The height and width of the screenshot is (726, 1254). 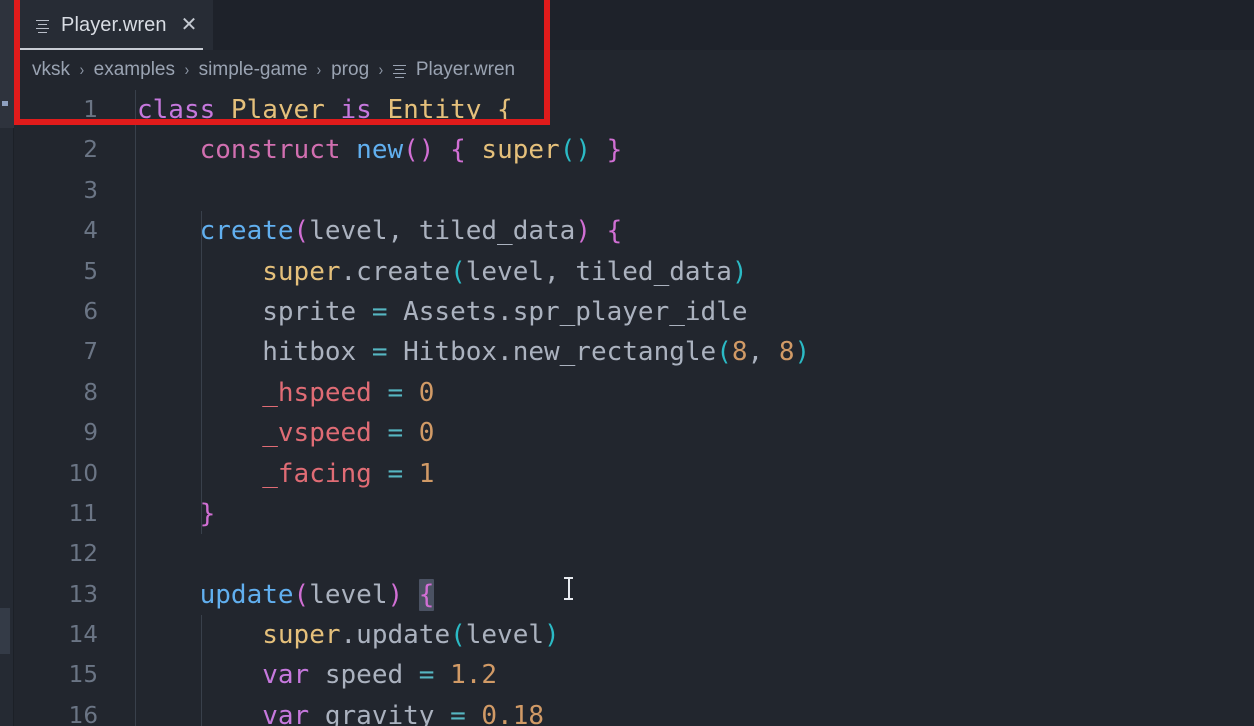 I want to click on code-line: 12, so click(x=634, y=554).